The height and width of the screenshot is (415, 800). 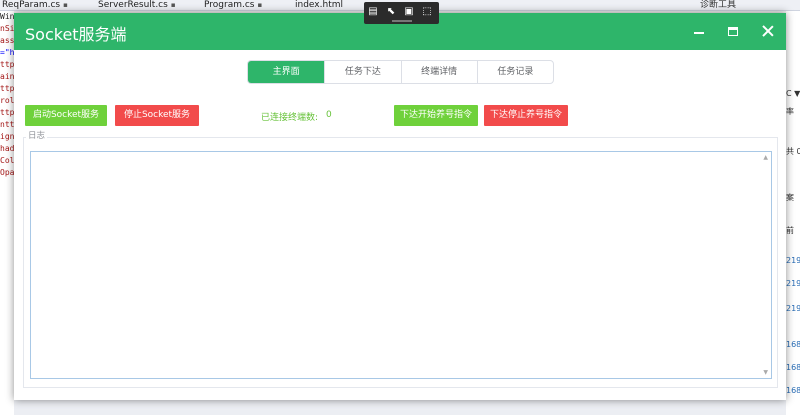 I want to click on minimize-button, so click(x=699, y=31).